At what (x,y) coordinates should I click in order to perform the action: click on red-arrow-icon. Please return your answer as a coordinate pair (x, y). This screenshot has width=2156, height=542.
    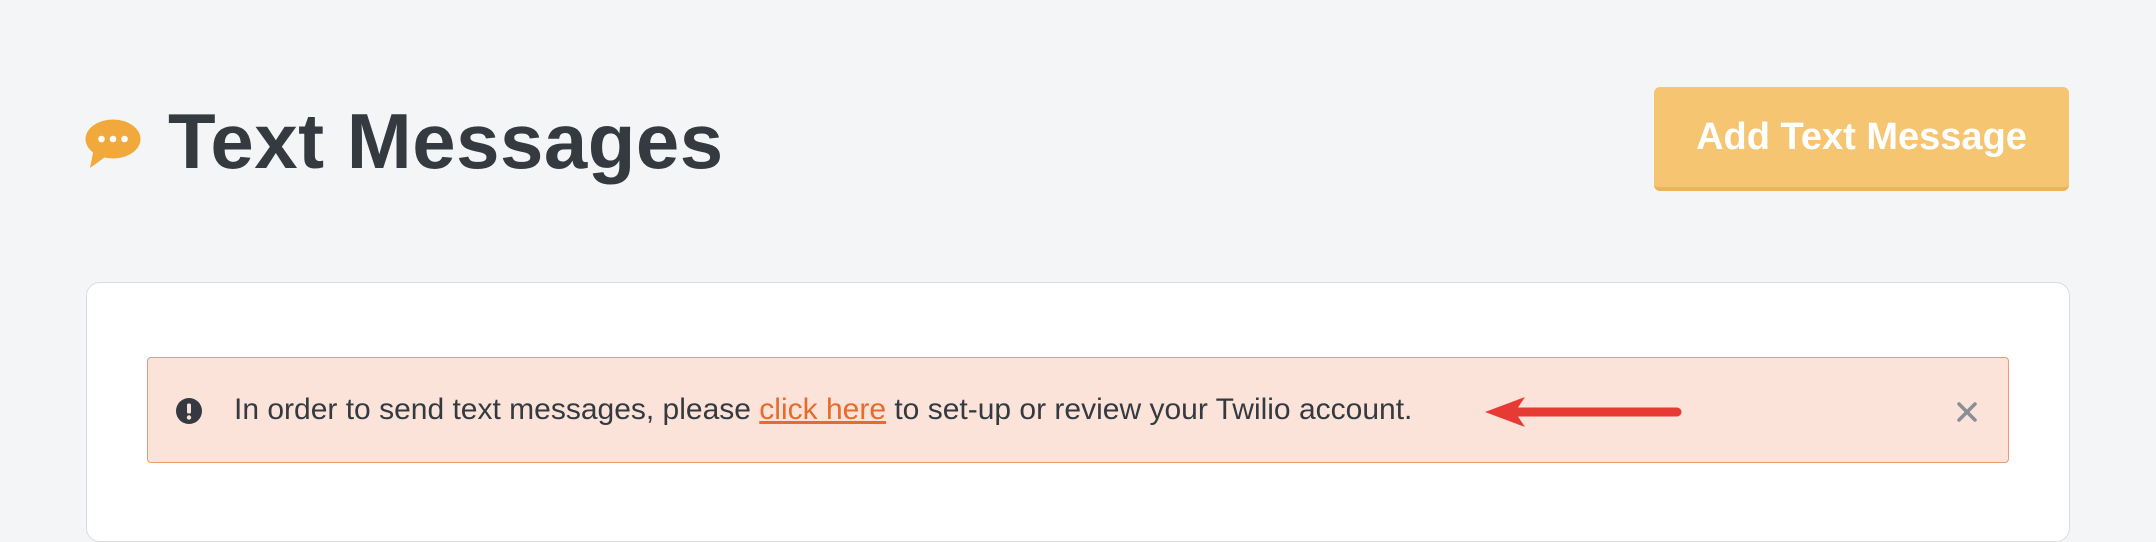
    Looking at the image, I should click on (1583, 412).